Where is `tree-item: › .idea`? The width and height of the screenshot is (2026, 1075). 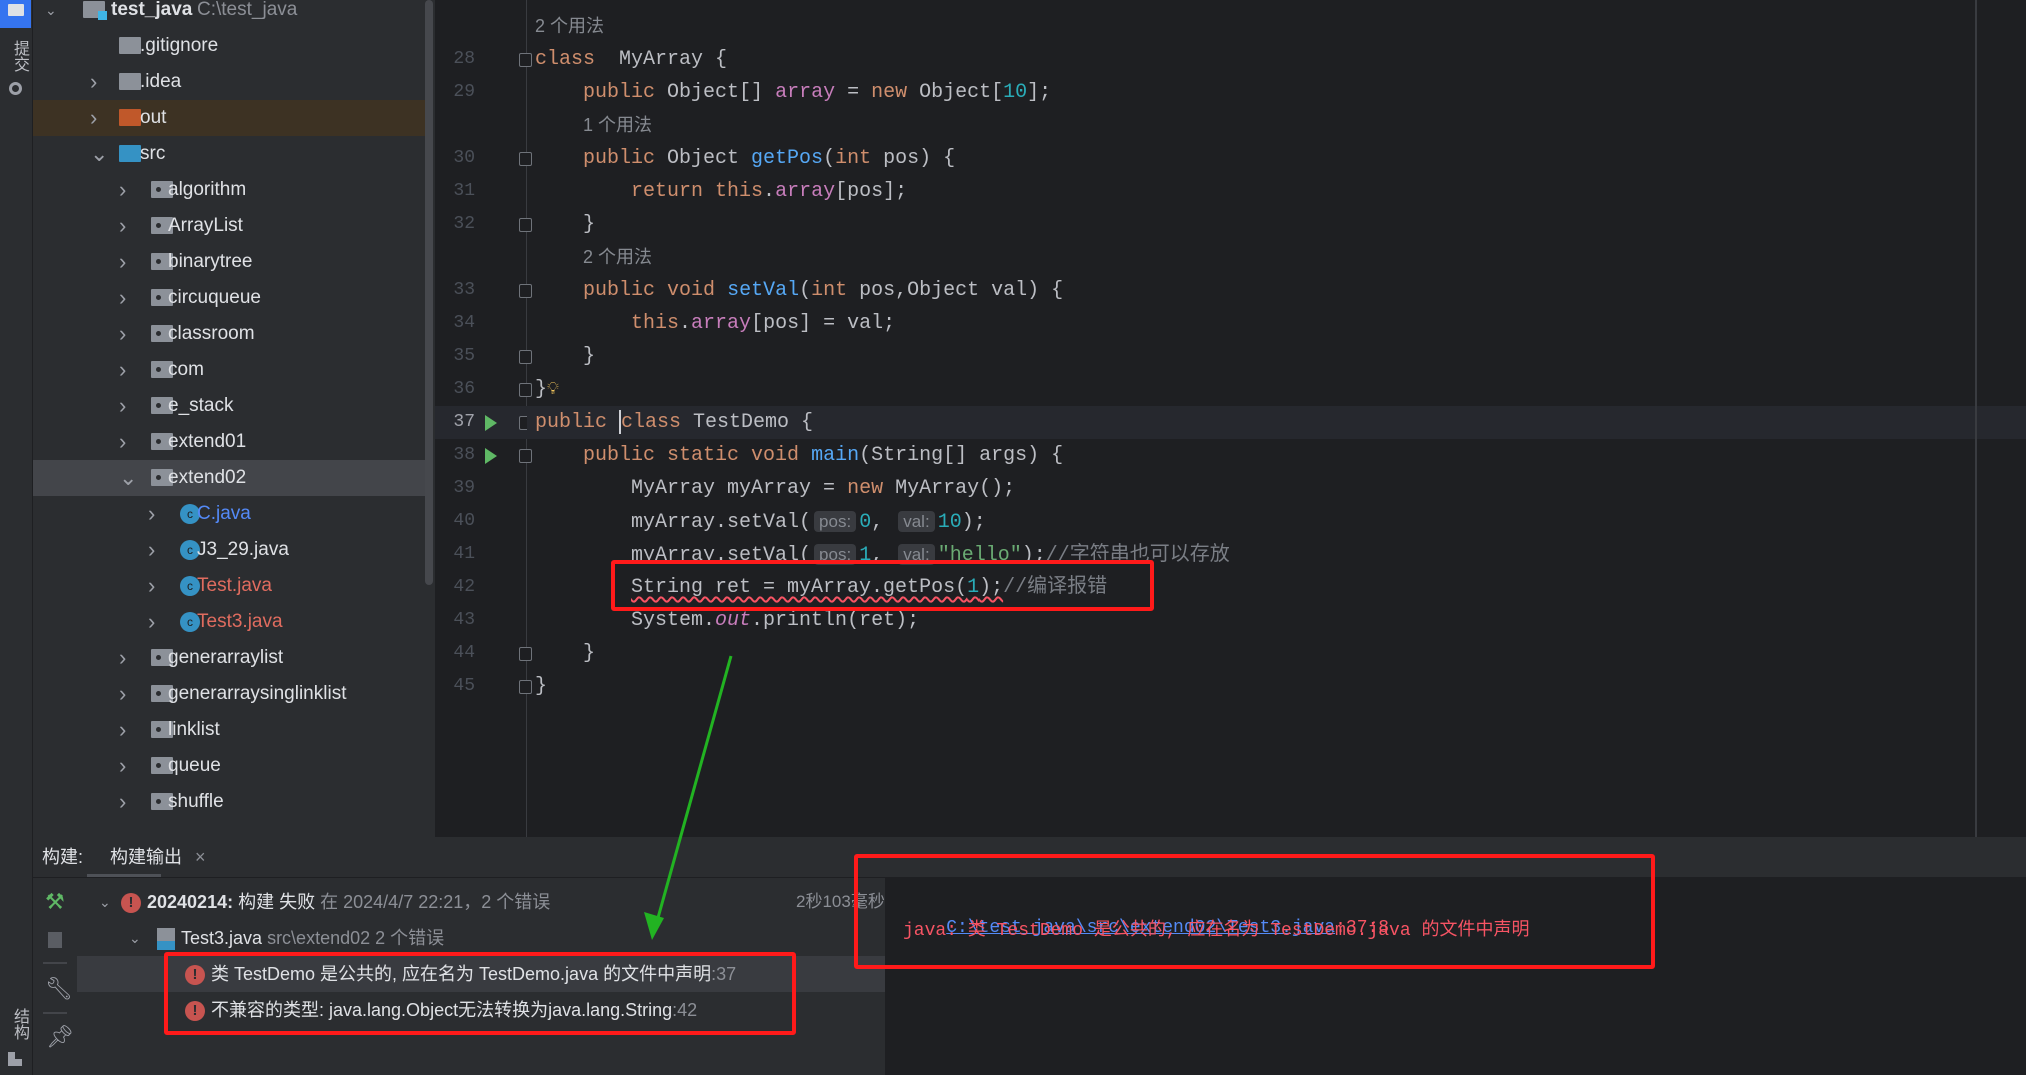
tree-item: › .idea is located at coordinates (229, 82).